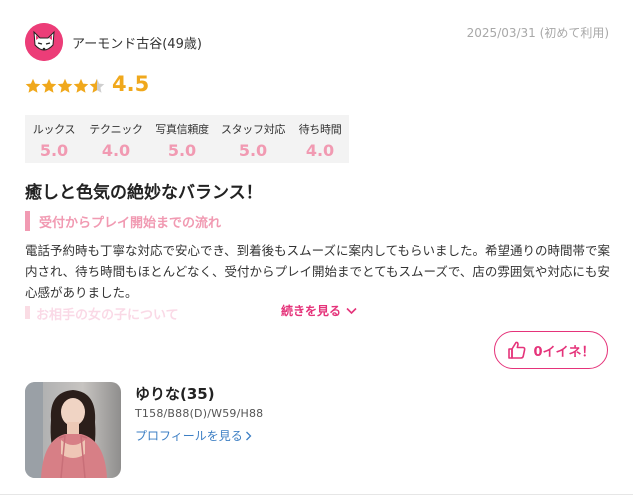  I want to click on fox-mask-icon, so click(44, 42).